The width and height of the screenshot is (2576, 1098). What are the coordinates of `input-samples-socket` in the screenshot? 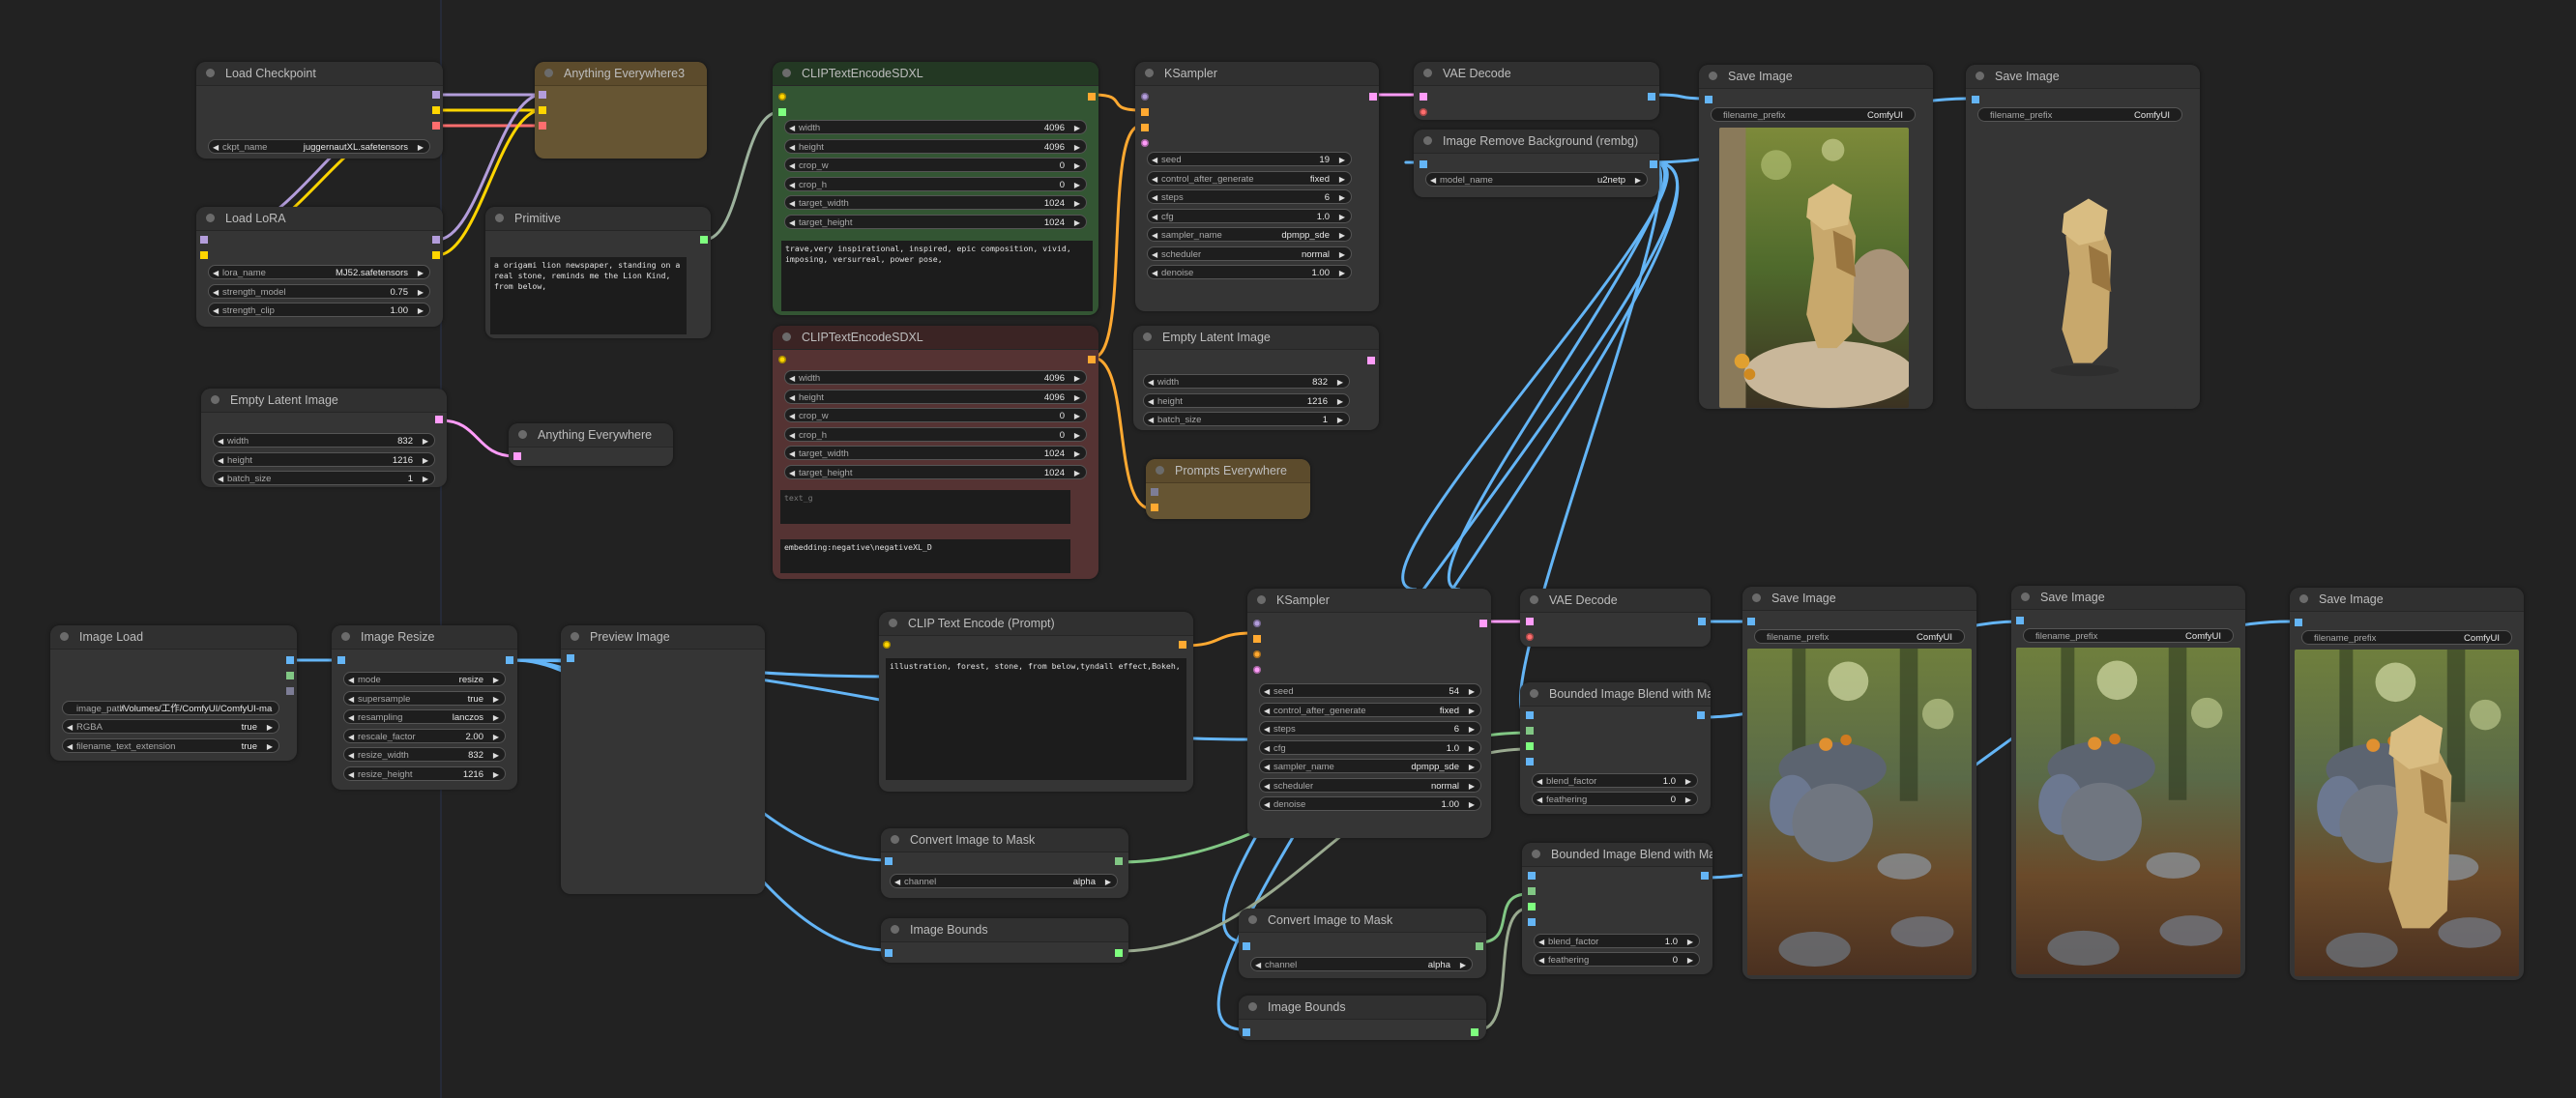 It's located at (1530, 621).